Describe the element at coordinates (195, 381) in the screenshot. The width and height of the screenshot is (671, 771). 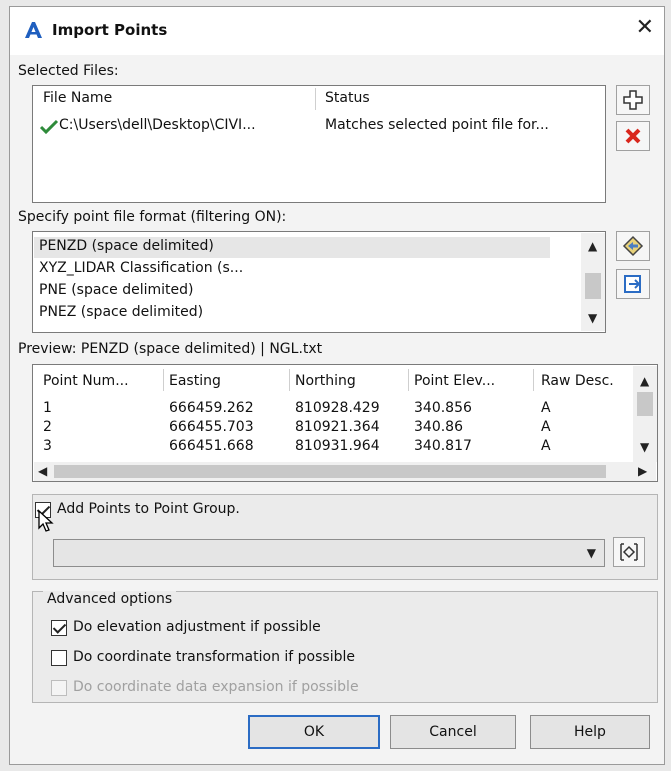
I see `column-header-easting: Easting` at that location.